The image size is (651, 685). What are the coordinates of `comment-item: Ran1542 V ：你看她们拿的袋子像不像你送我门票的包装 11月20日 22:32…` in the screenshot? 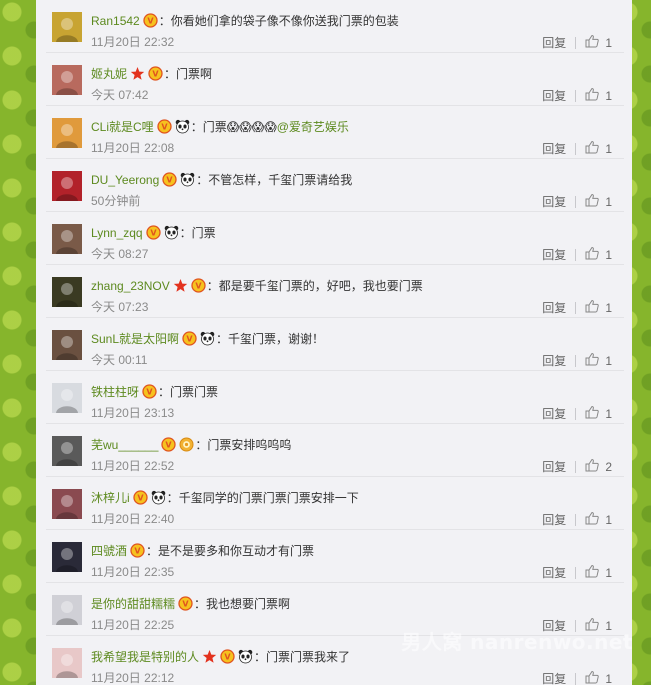 It's located at (335, 26).